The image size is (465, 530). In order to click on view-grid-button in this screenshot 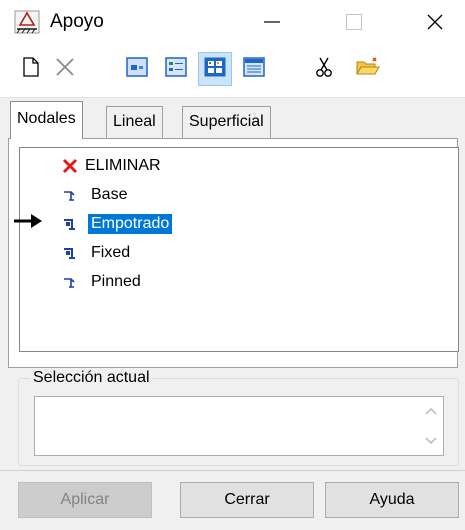, I will do `click(215, 69)`.